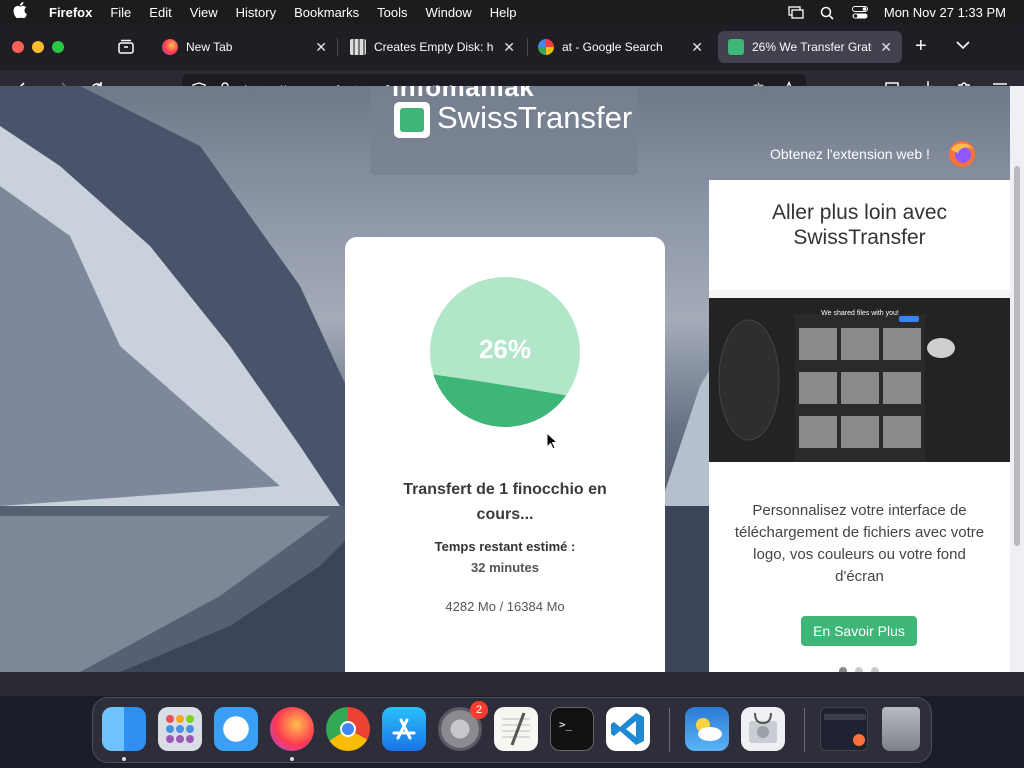 The width and height of the screenshot is (1024, 768). What do you see at coordinates (18, 47) in the screenshot?
I see `close-window-button` at bounding box center [18, 47].